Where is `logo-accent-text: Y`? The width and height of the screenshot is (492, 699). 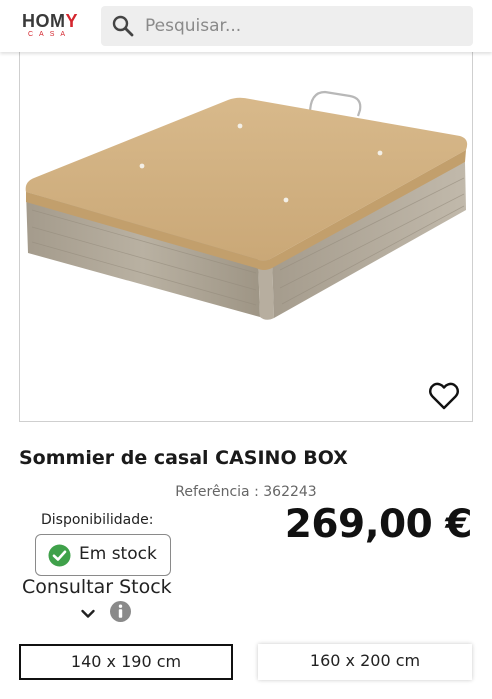
logo-accent-text: Y is located at coordinates (72, 21).